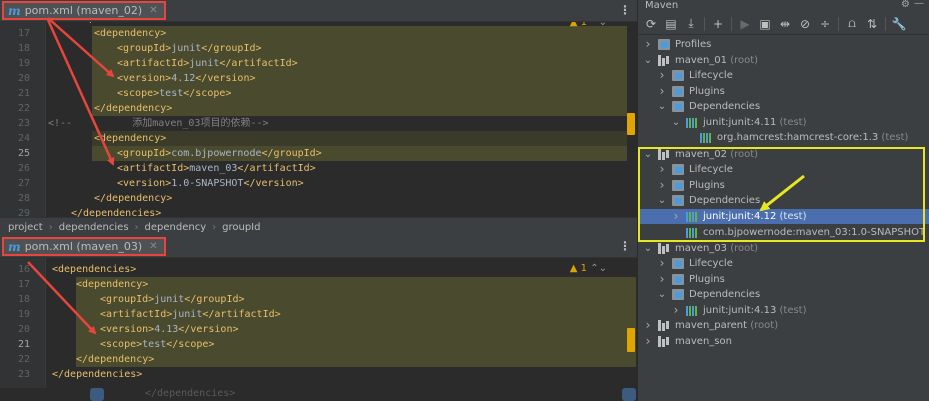 This screenshot has height=401, width=929. Describe the element at coordinates (318, 269) in the screenshot. I see `code-line: 16 <dependencies>` at that location.